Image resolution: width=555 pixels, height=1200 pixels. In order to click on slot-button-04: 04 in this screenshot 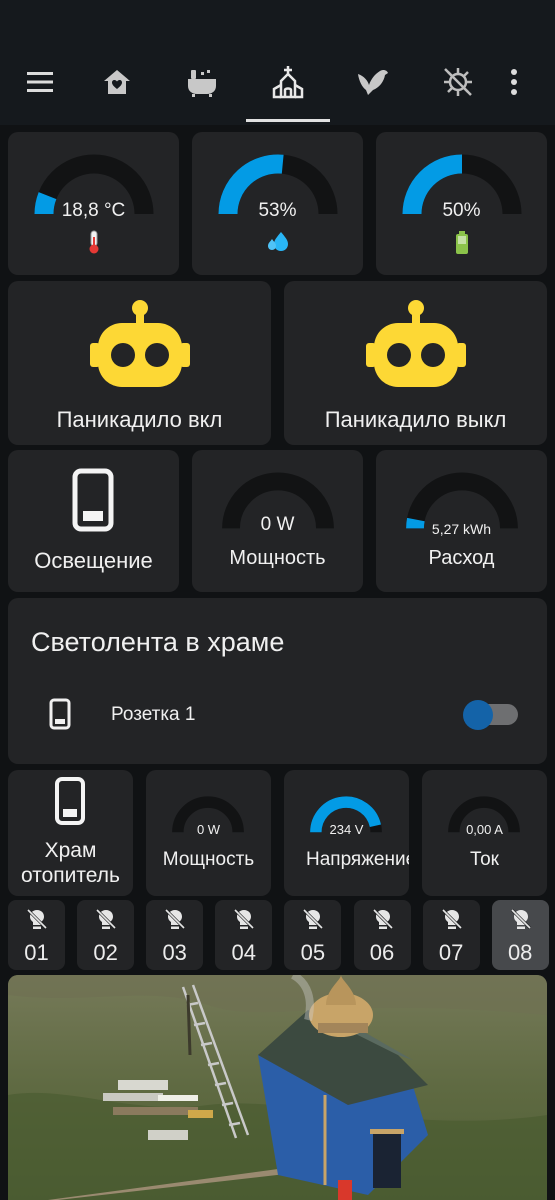, I will do `click(244, 935)`.